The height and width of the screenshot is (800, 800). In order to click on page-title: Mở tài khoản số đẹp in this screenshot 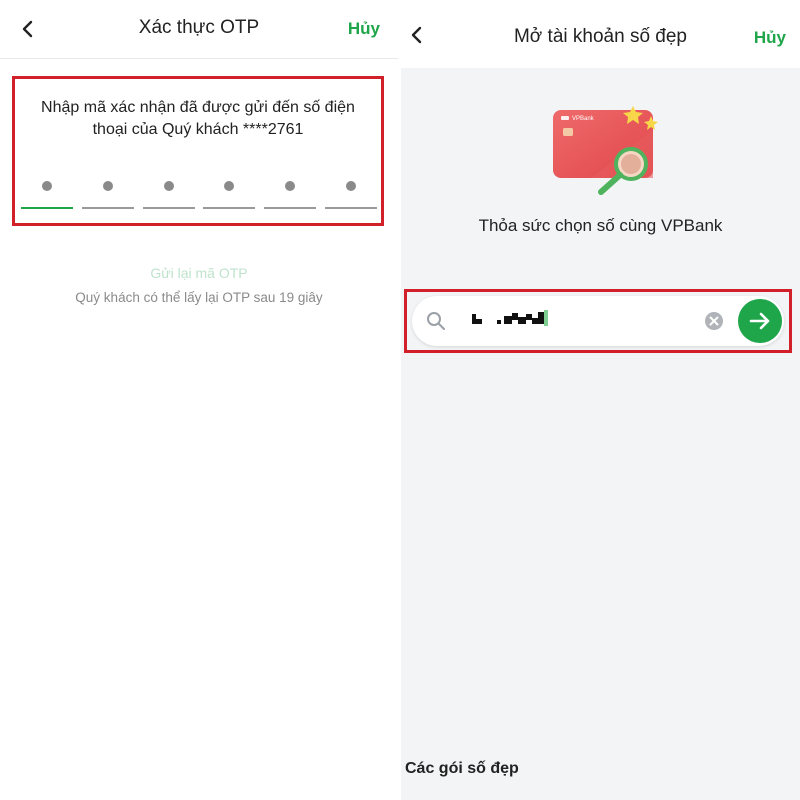, I will do `click(600, 36)`.